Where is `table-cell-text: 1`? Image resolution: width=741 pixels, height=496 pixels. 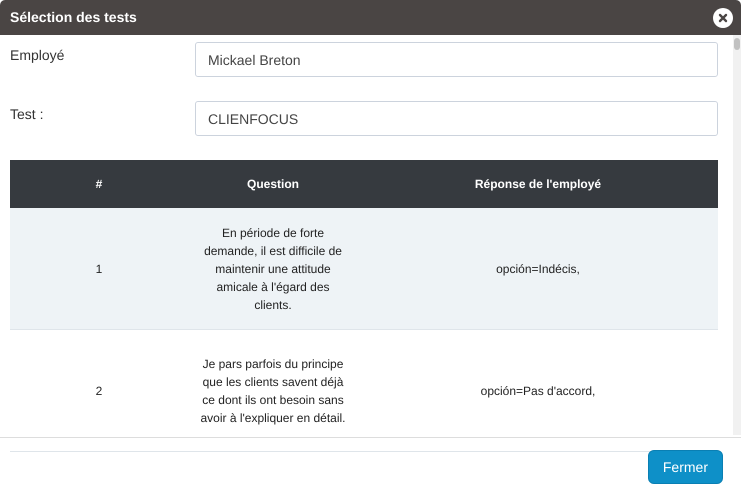
table-cell-text: 1 is located at coordinates (99, 269).